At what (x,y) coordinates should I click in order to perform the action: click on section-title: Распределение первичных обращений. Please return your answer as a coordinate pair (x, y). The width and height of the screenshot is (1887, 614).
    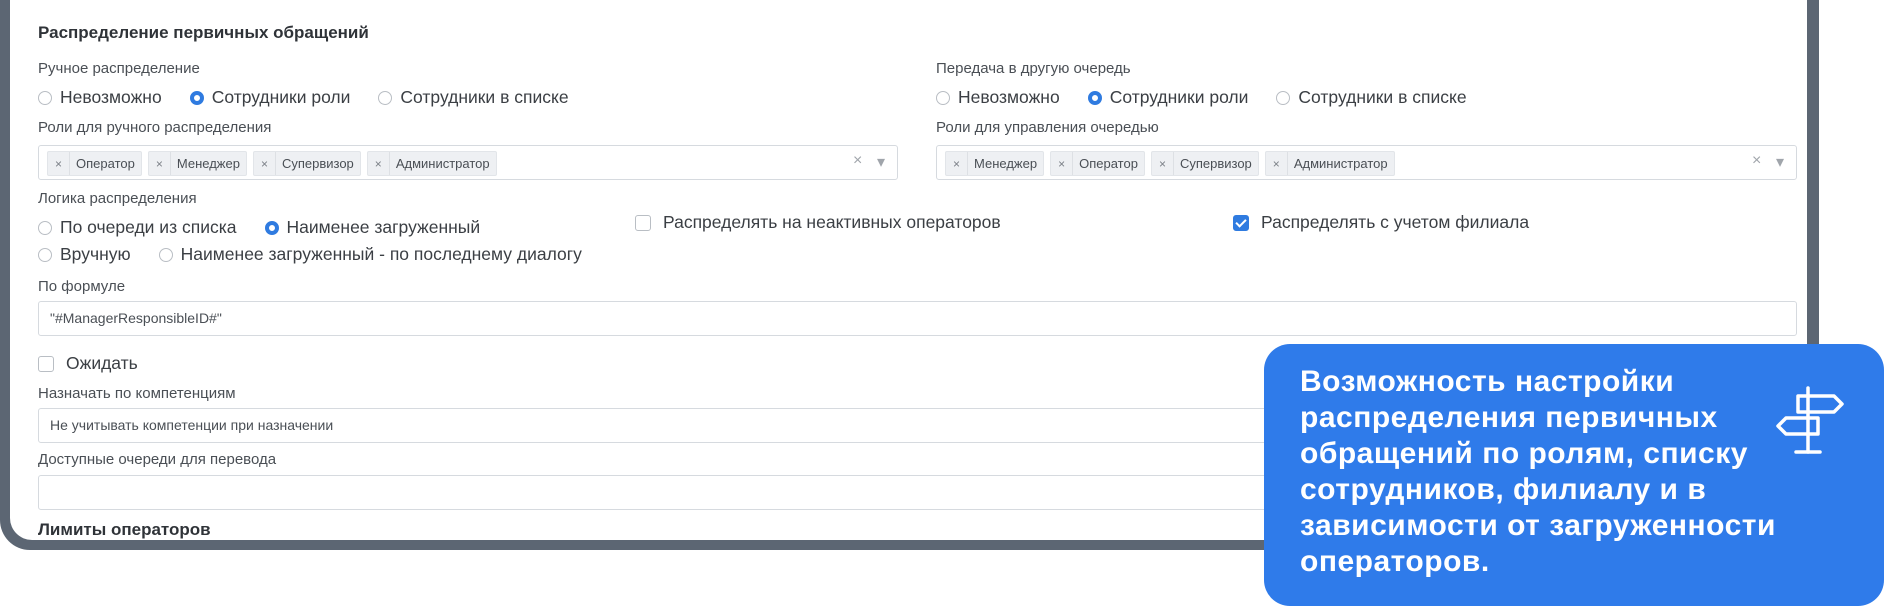
    Looking at the image, I should click on (203, 32).